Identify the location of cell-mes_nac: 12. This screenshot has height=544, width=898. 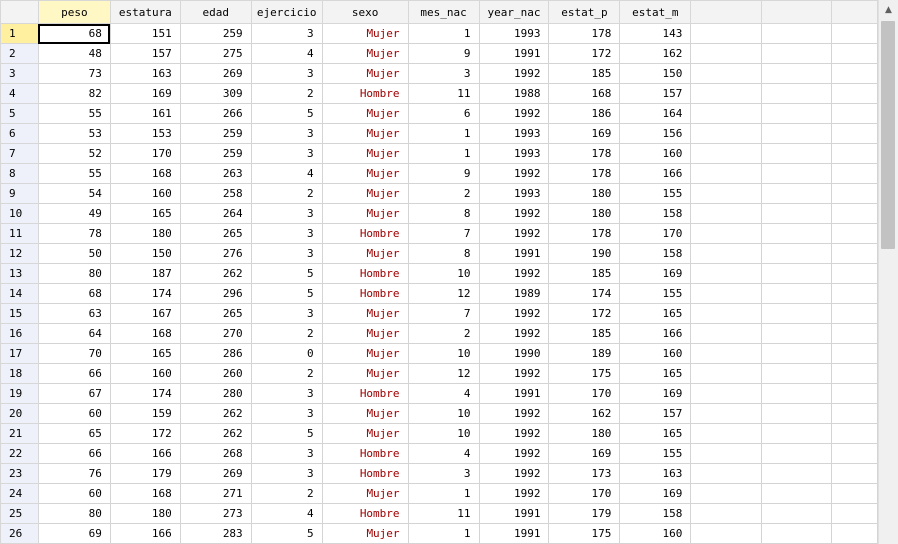
(443, 373).